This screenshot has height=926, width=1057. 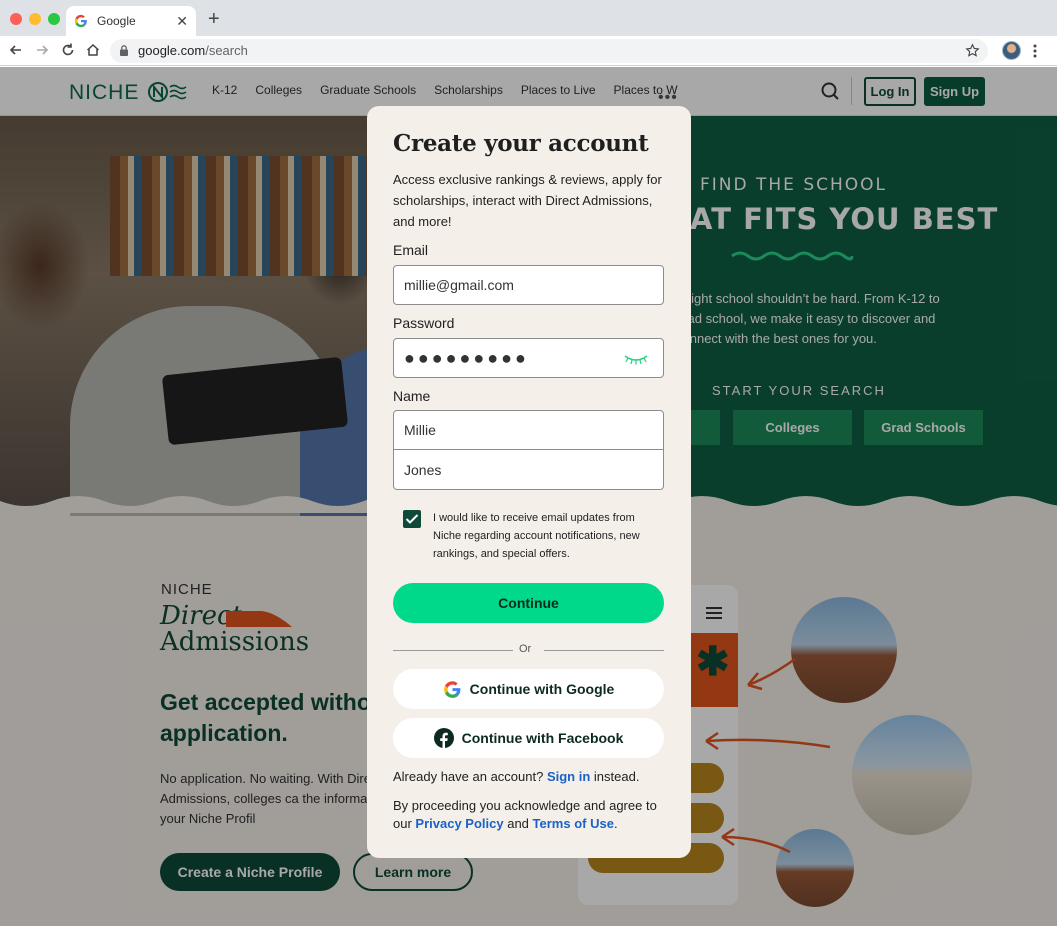 What do you see at coordinates (80, 21) in the screenshot?
I see `google-favicon-icon` at bounding box center [80, 21].